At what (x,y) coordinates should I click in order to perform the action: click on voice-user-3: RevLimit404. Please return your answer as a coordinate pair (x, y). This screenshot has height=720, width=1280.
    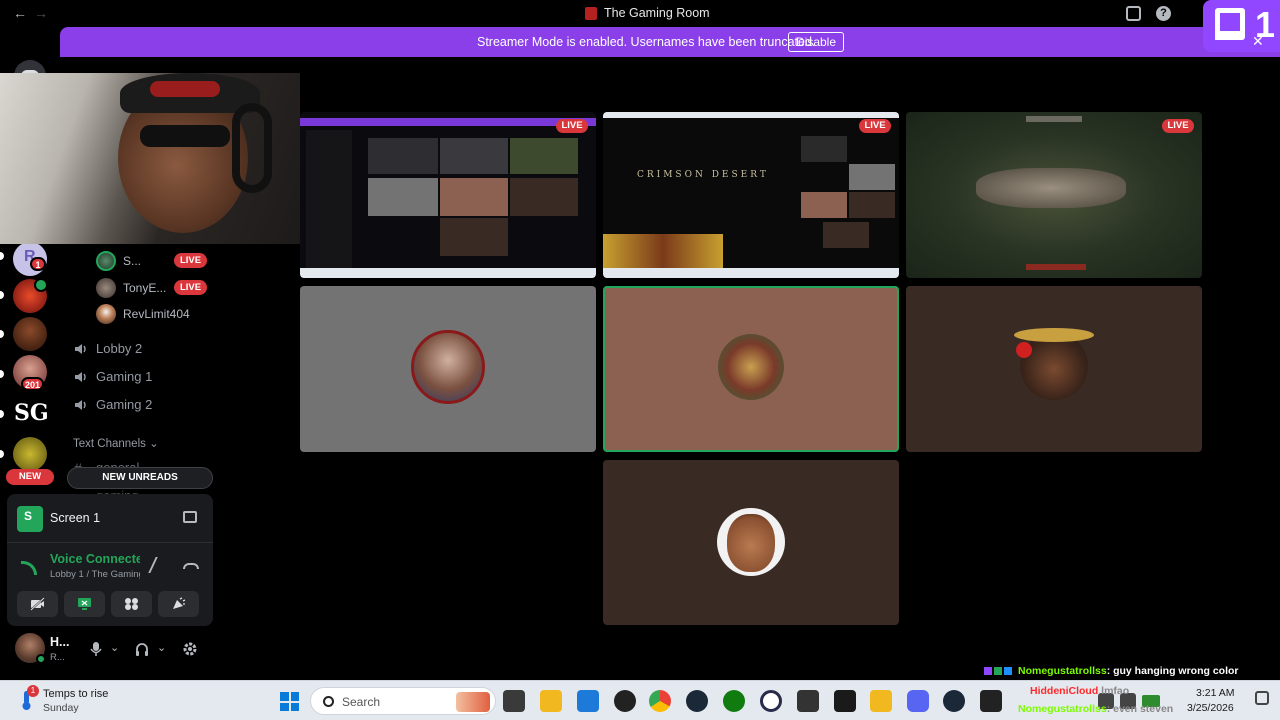
    Looking at the image, I should click on (156, 314).